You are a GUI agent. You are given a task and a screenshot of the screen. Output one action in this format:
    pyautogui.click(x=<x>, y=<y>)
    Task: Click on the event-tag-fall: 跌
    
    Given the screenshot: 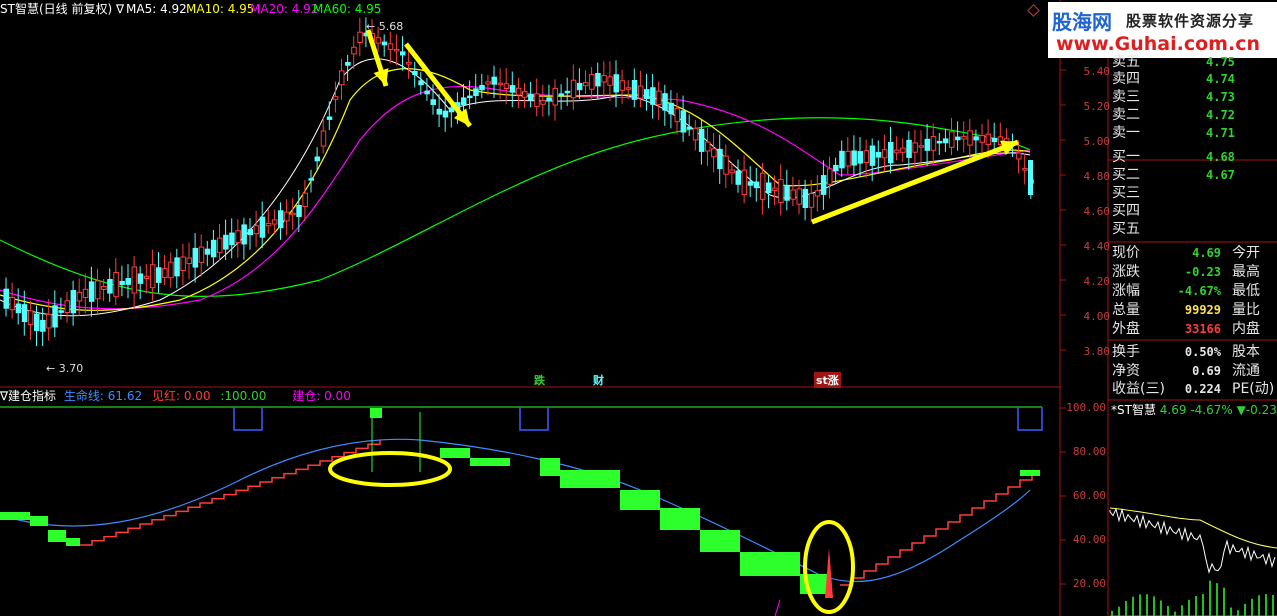 What is the action you would take?
    pyautogui.click(x=539, y=380)
    